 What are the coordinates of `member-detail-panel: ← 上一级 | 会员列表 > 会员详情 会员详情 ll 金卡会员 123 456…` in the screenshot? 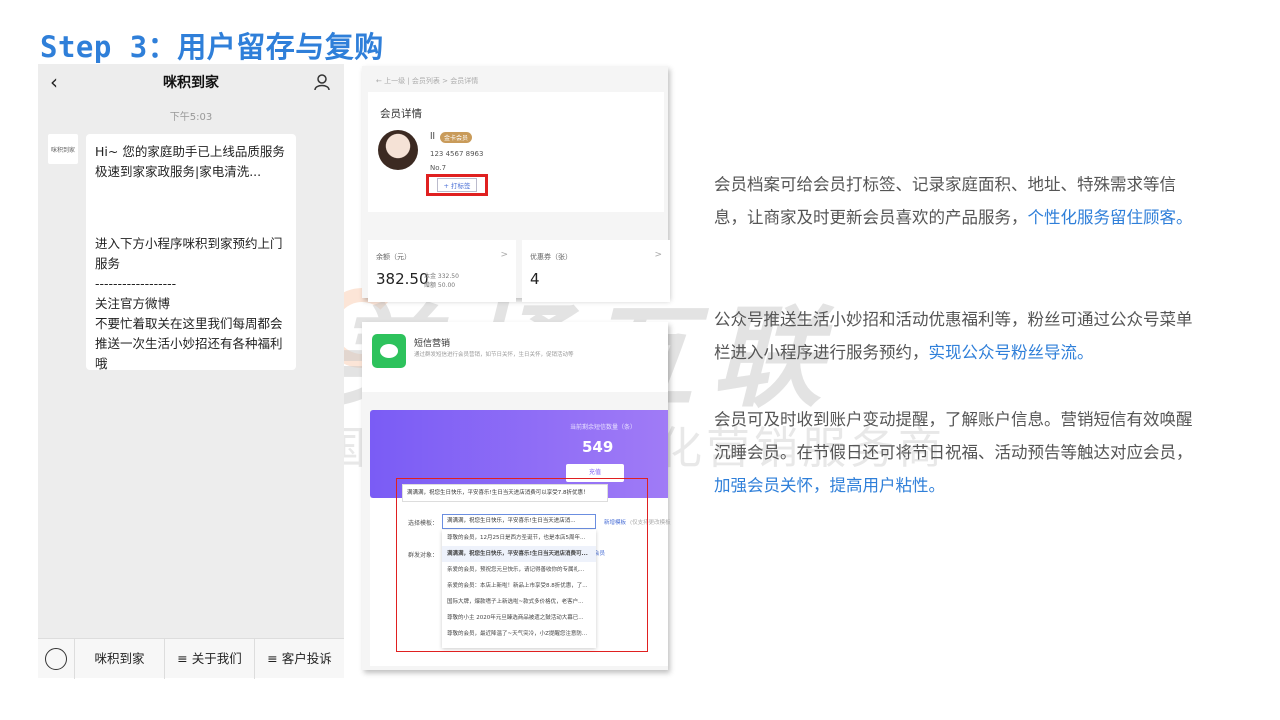 It's located at (516, 184).